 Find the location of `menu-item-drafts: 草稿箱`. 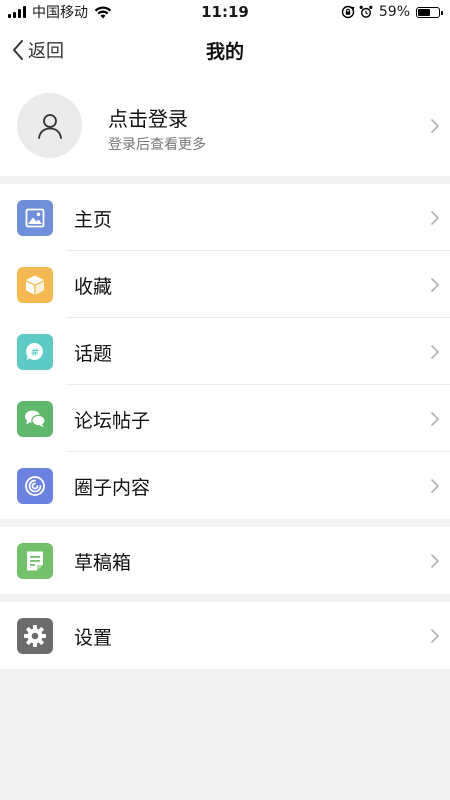

menu-item-drafts: 草稿箱 is located at coordinates (225, 560).